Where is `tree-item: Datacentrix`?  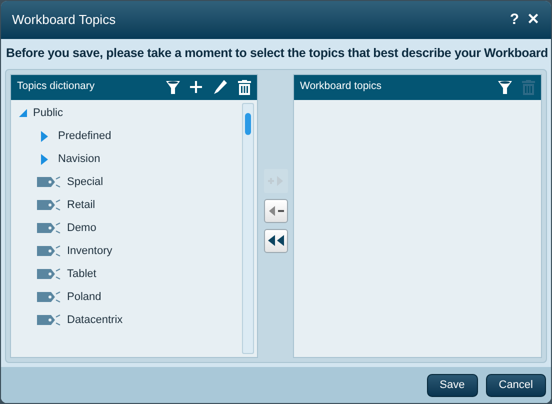
tree-item: Datacentrix is located at coordinates (95, 320).